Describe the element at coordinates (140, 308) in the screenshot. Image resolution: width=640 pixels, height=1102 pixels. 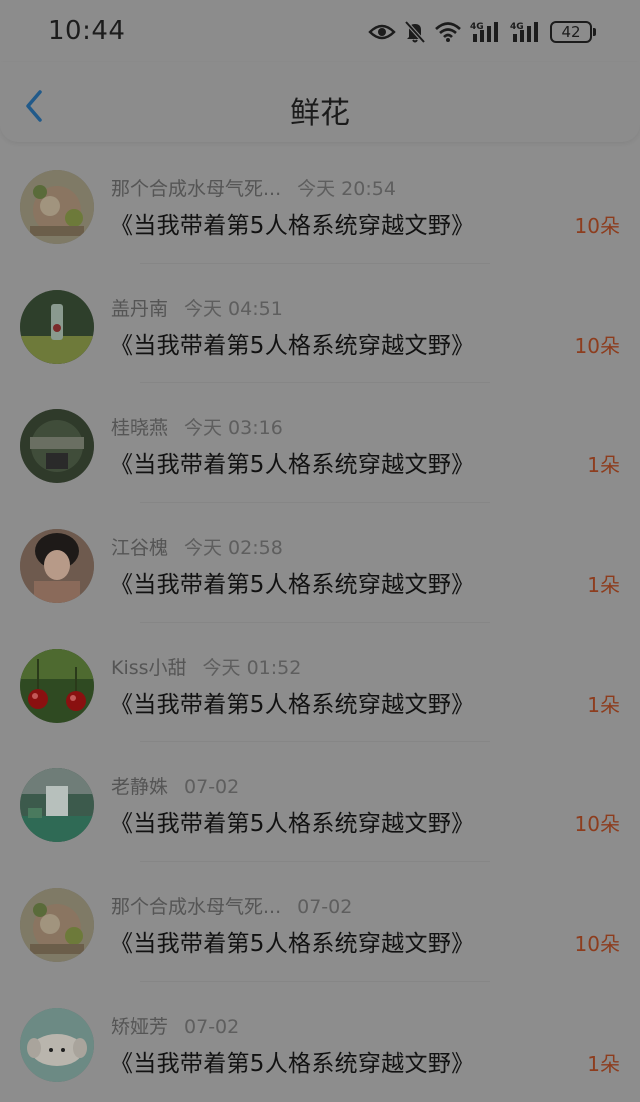
I see `user-name: 盖丹南` at that location.